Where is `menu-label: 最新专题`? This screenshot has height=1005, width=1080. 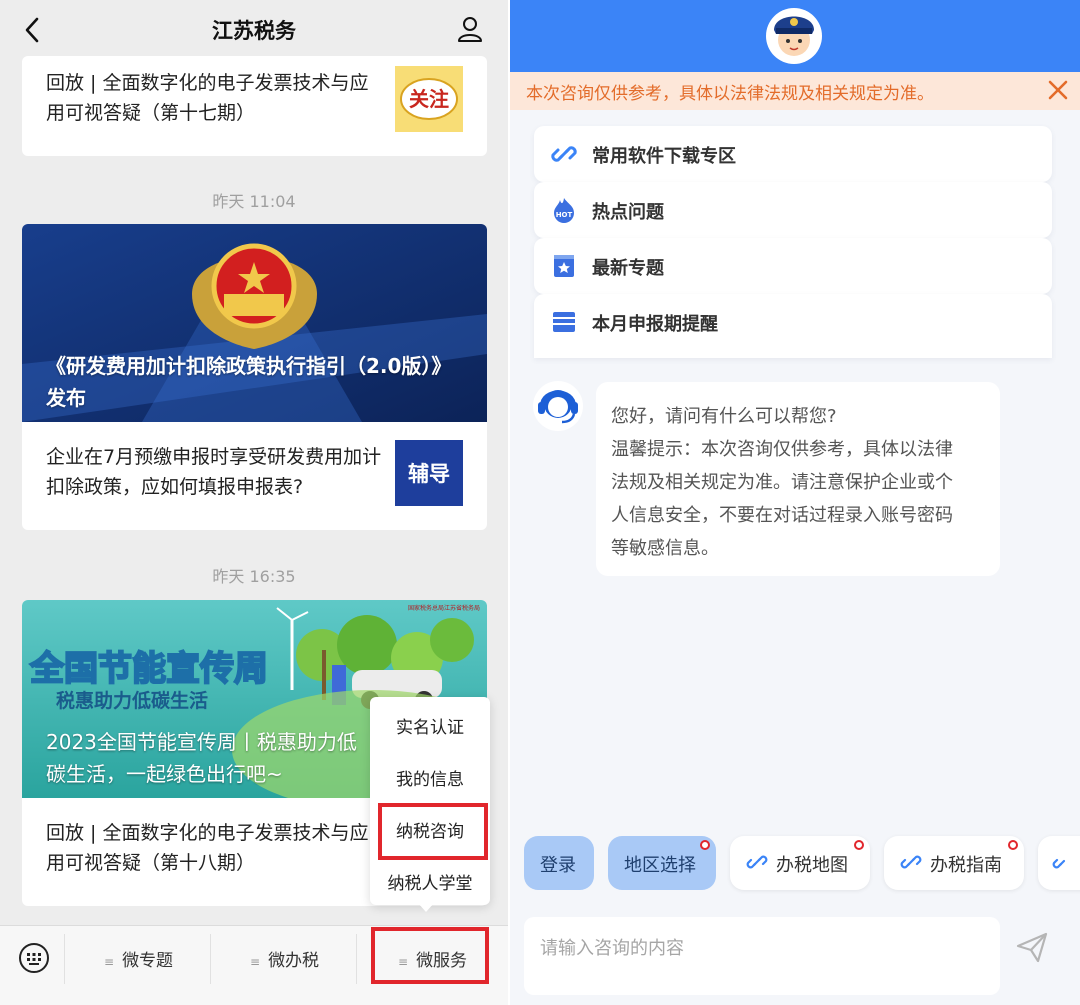 menu-label: 最新专题 is located at coordinates (628, 268).